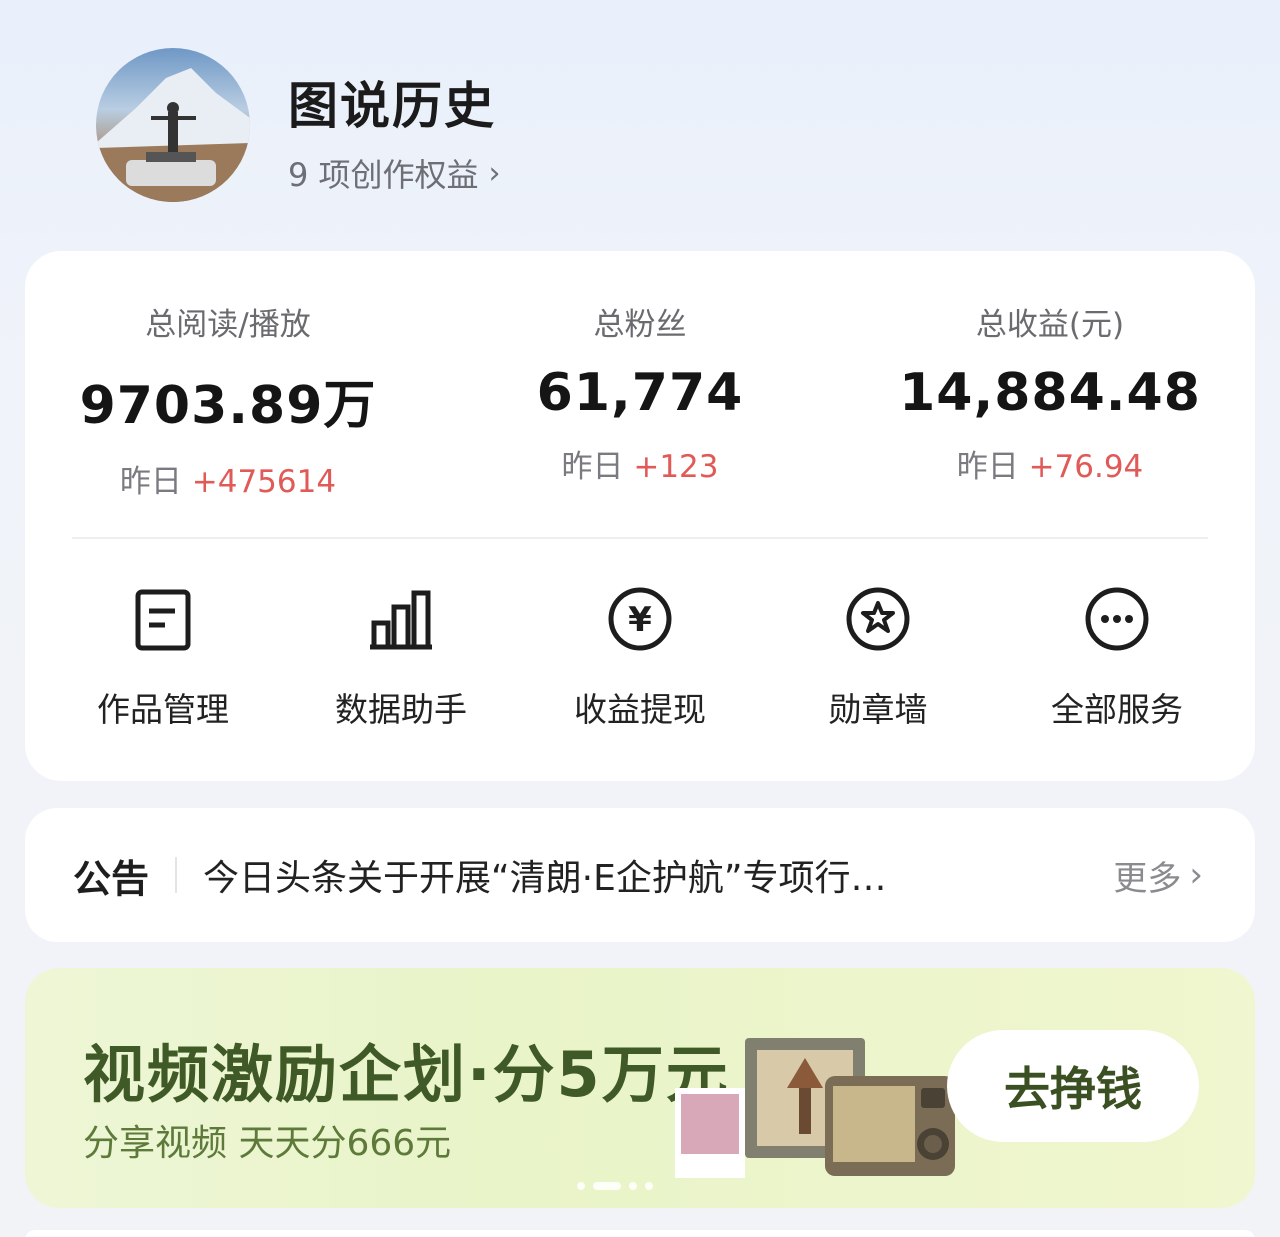 The height and width of the screenshot is (1237, 1280). I want to click on tool-works-management: 作品管理, so click(163, 658).